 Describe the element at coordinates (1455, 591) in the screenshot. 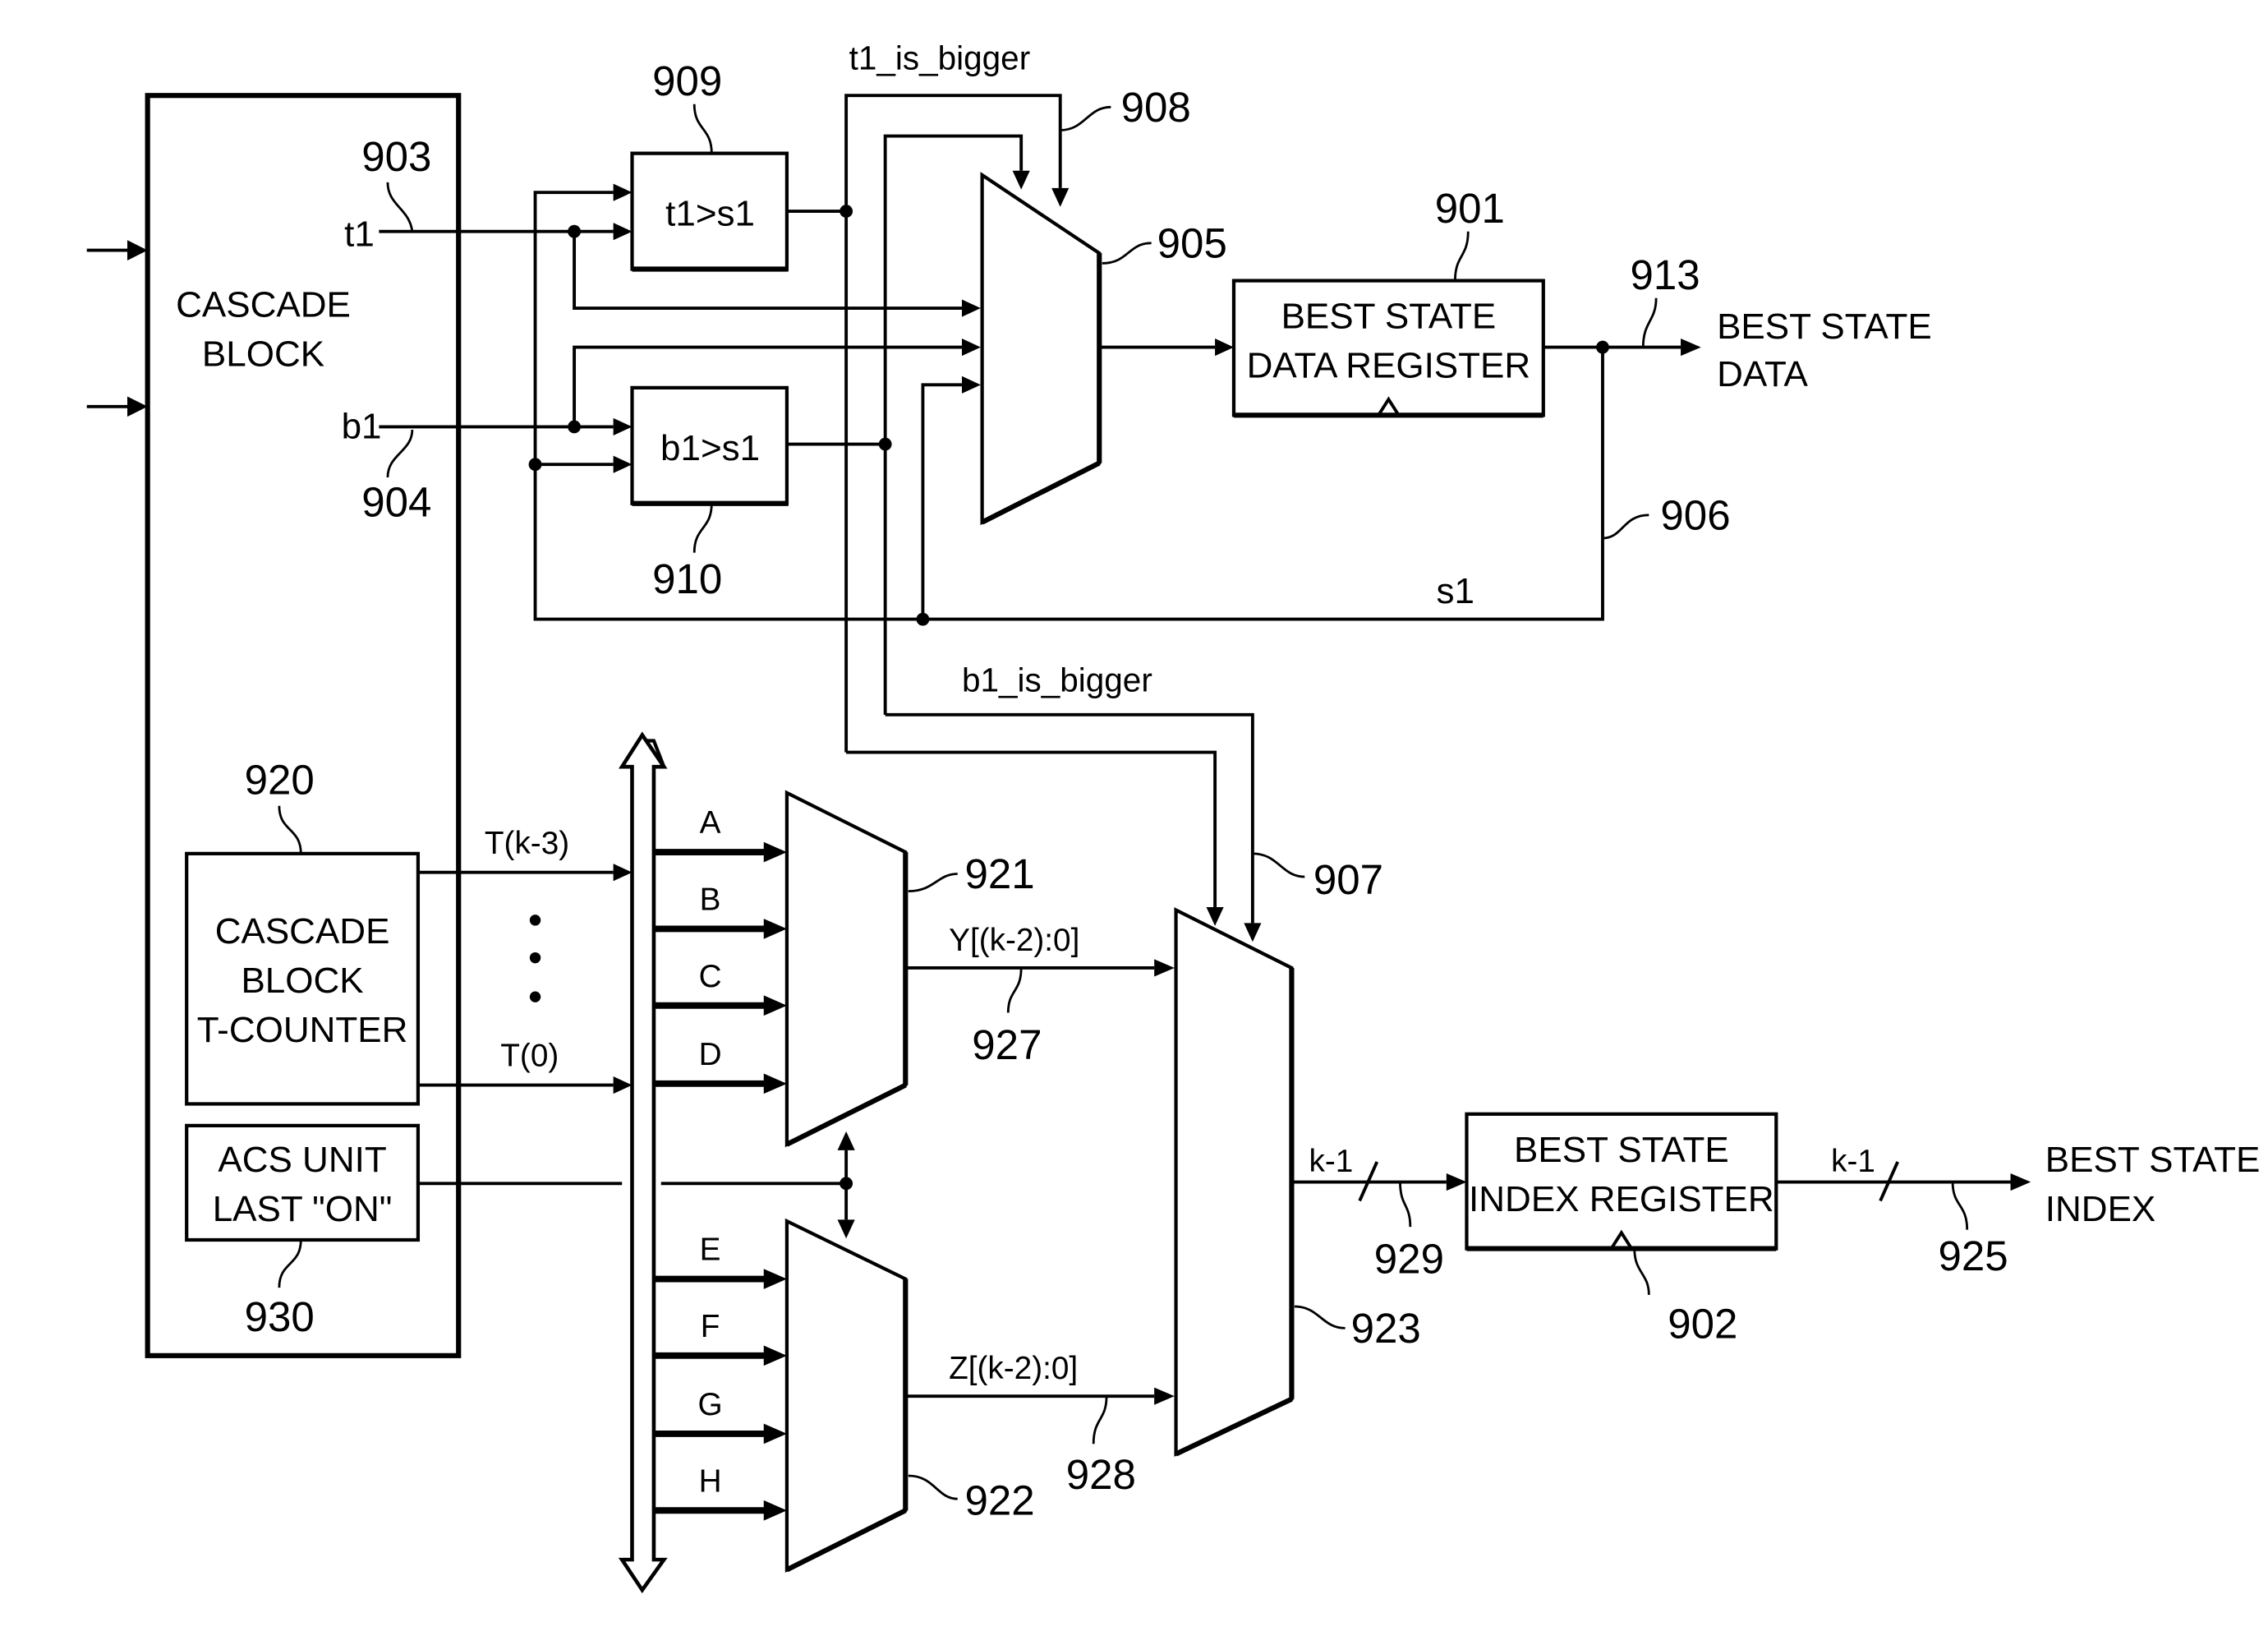

I see `signal-s1-label: s1` at that location.